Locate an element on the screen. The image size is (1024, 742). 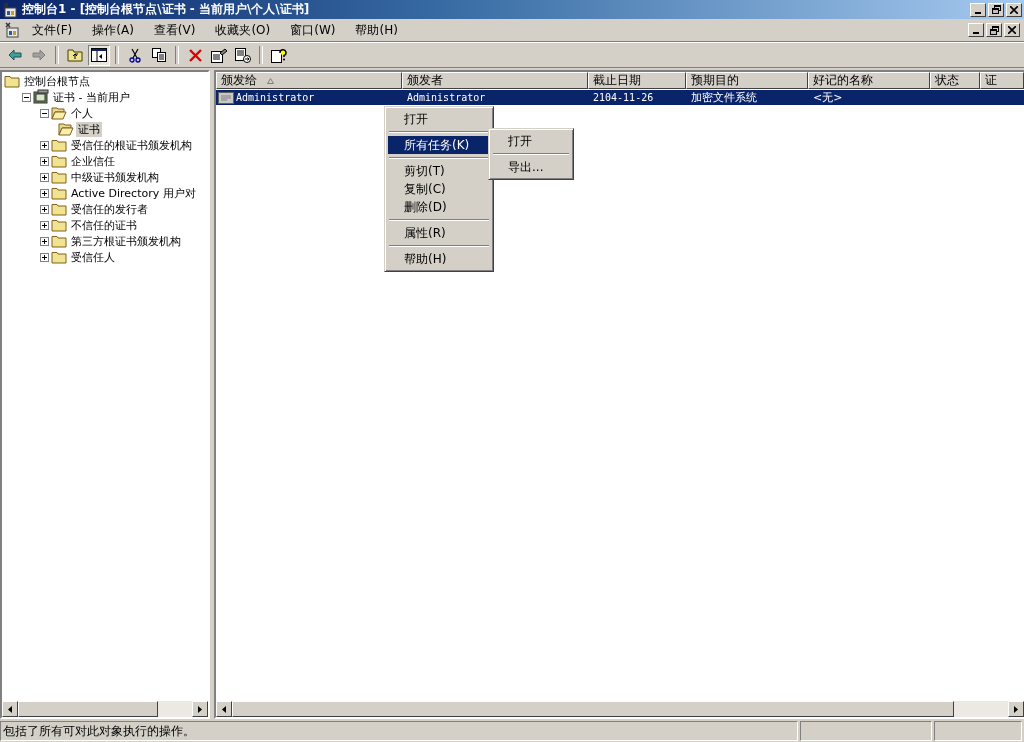
copy-icon is located at coordinates (159, 55).